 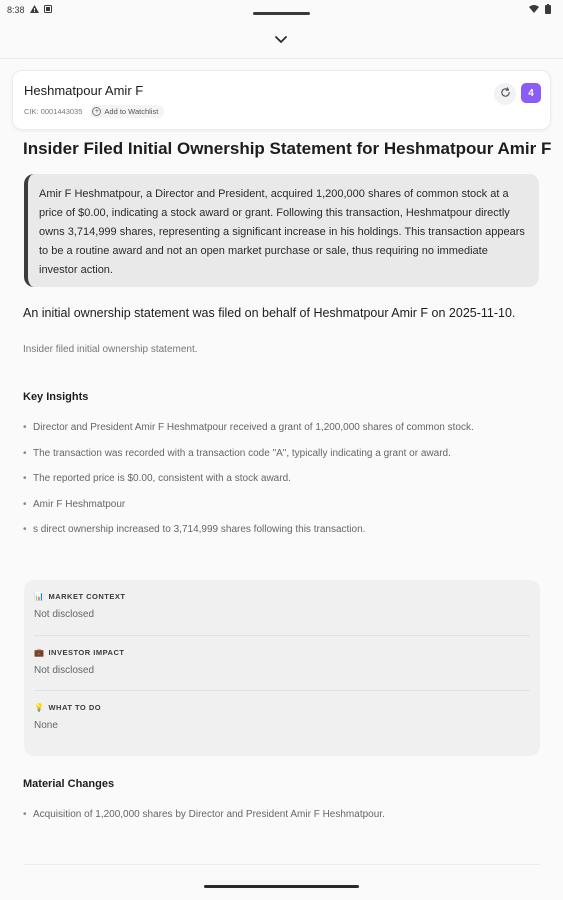 I want to click on cik-label: CIK: 0001443035, so click(x=53, y=111).